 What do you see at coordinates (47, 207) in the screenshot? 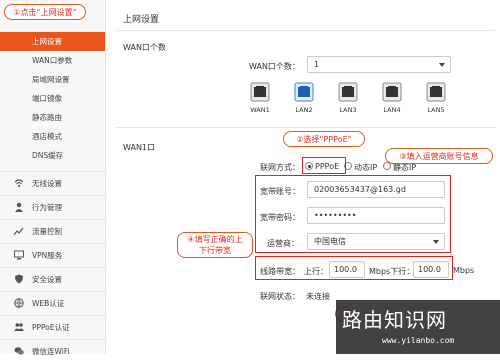
I see `sidebar-item-label: 行为管理` at bounding box center [47, 207].